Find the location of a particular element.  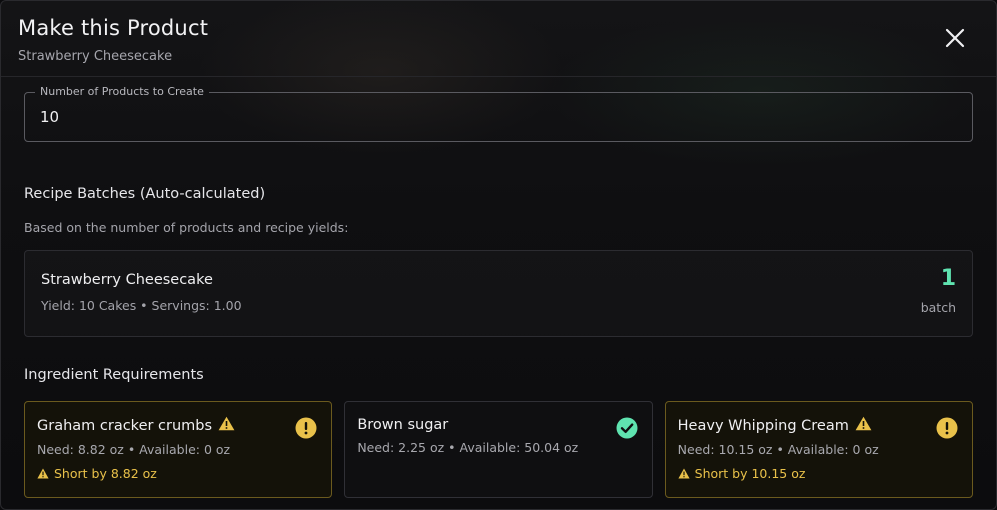

batch-unit: batch is located at coordinates (938, 307).